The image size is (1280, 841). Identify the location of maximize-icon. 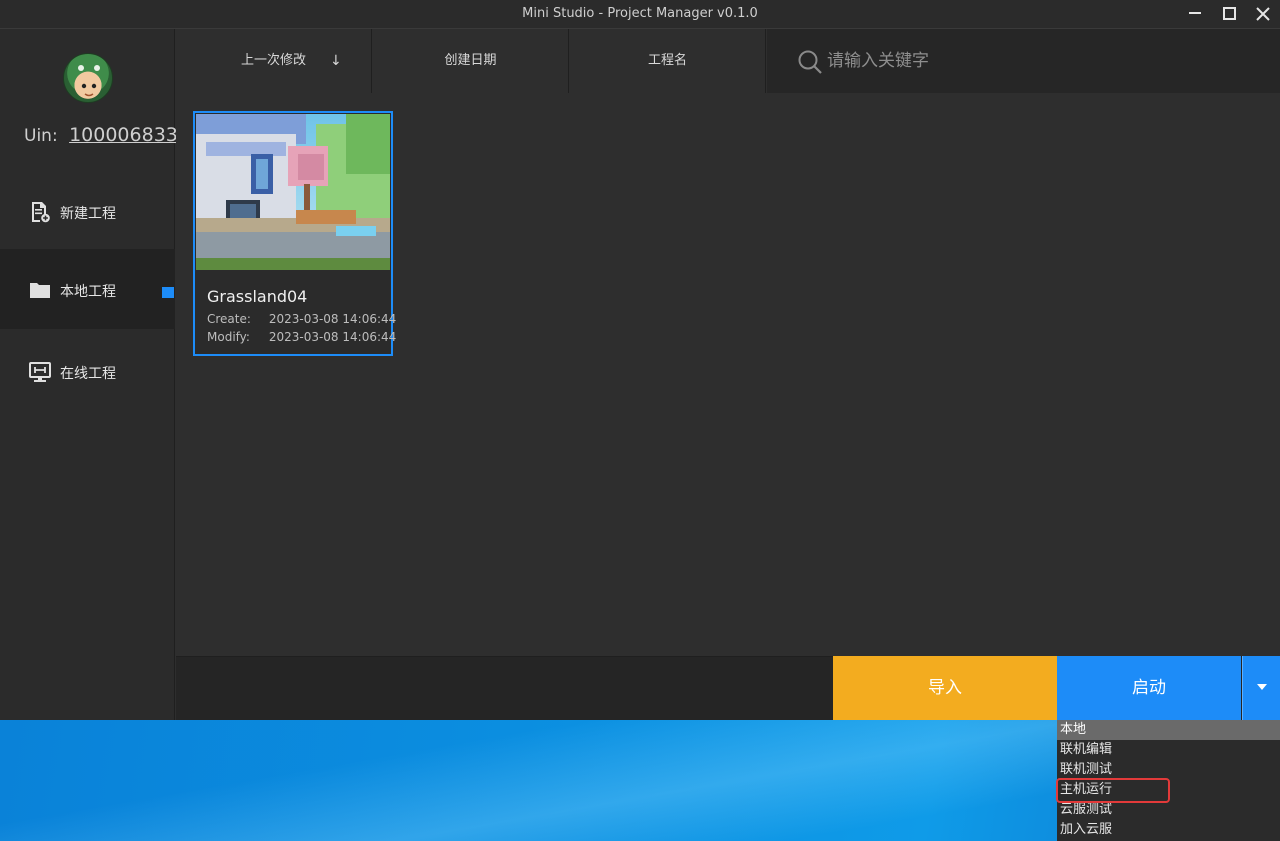
(1229, 13).